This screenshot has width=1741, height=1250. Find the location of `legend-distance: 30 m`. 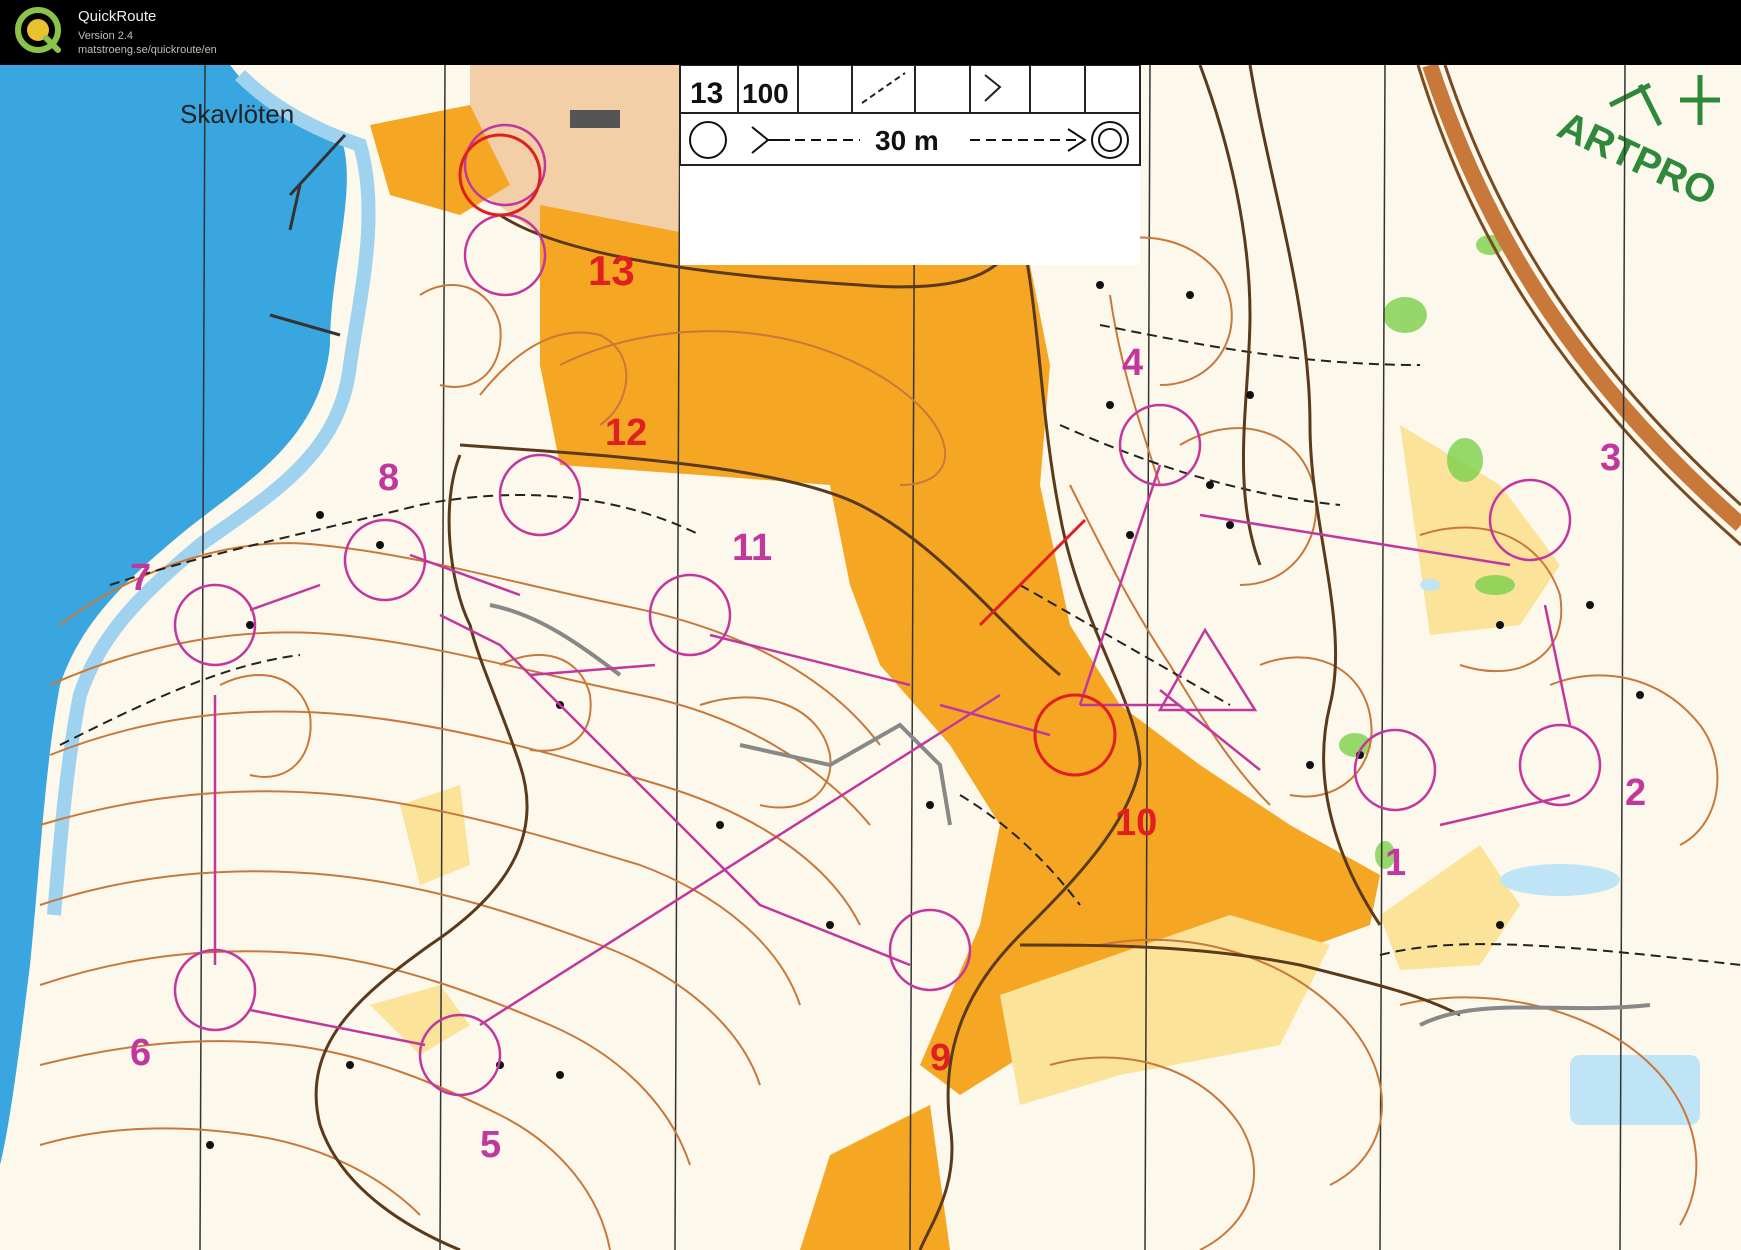

legend-distance: 30 m is located at coordinates (907, 140).